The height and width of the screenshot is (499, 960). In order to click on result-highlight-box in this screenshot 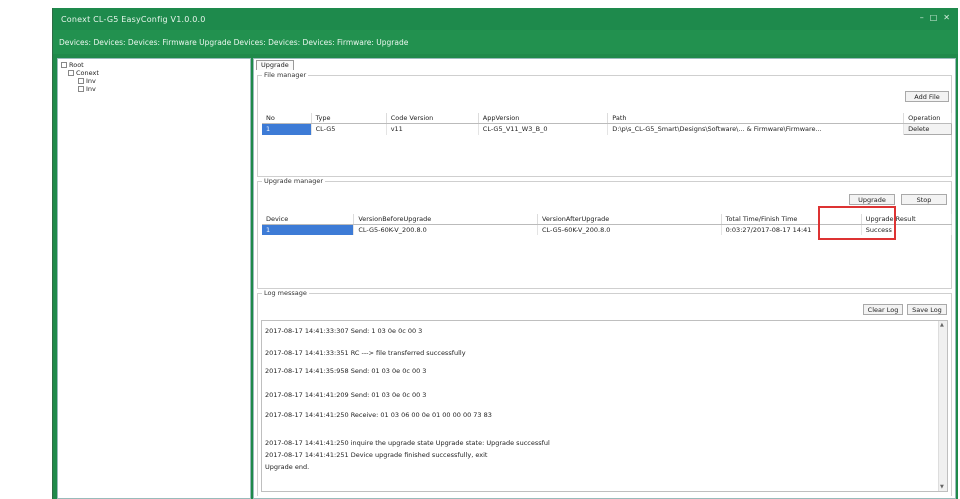, I will do `click(857, 223)`.